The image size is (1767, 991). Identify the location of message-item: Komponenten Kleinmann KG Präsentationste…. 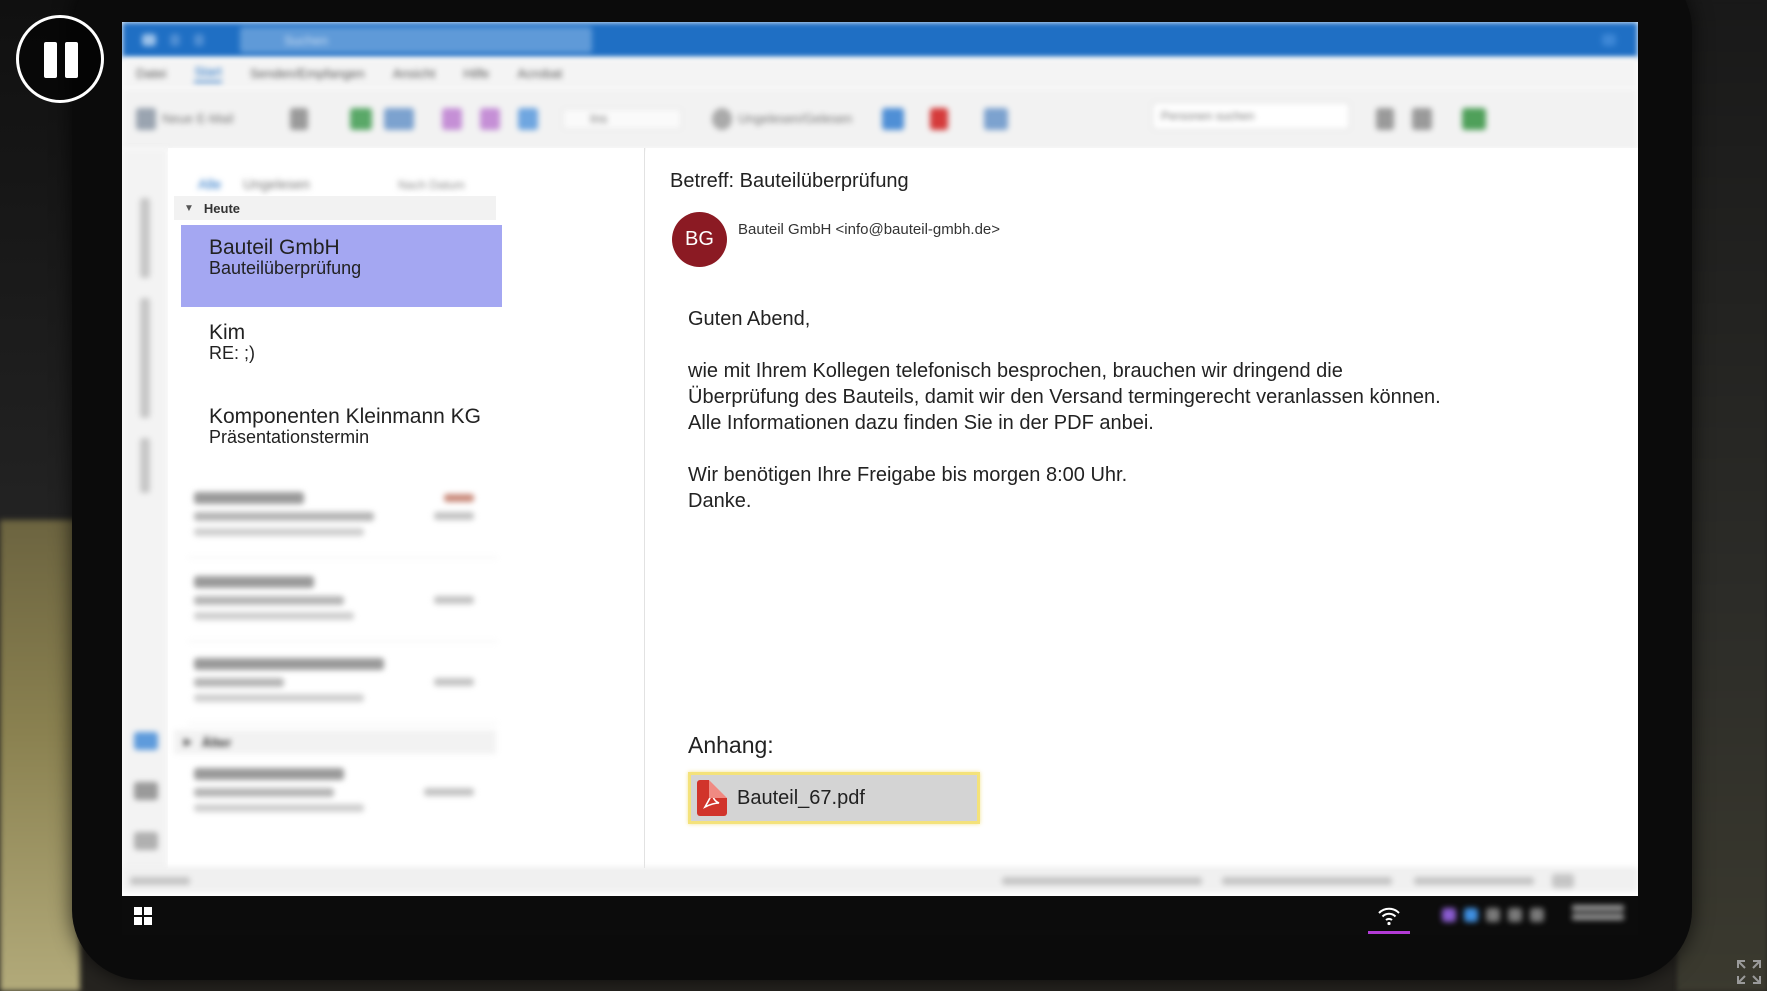
(341, 435).